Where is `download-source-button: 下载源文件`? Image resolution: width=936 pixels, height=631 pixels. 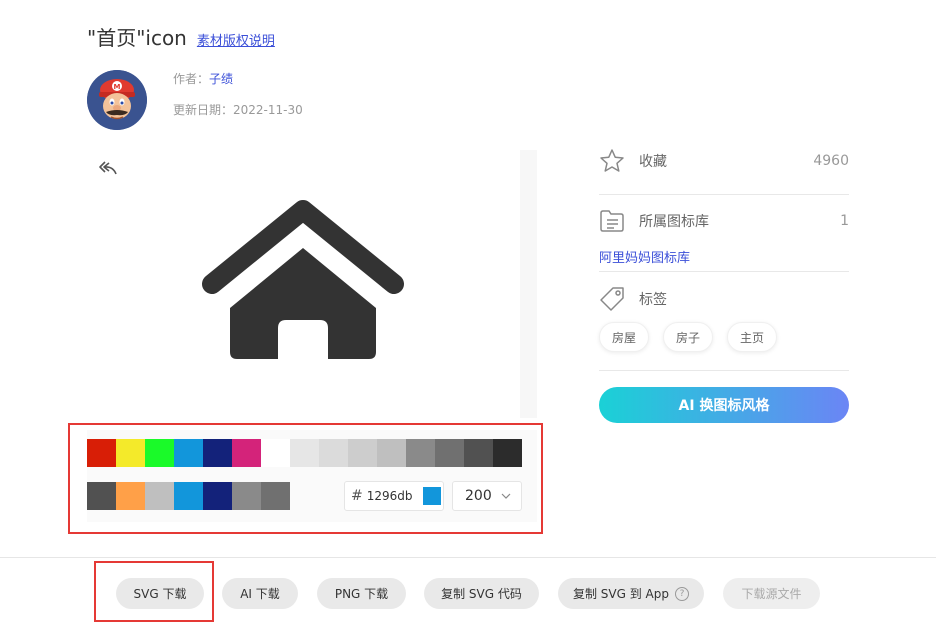
download-source-button: 下载源文件 is located at coordinates (771, 593).